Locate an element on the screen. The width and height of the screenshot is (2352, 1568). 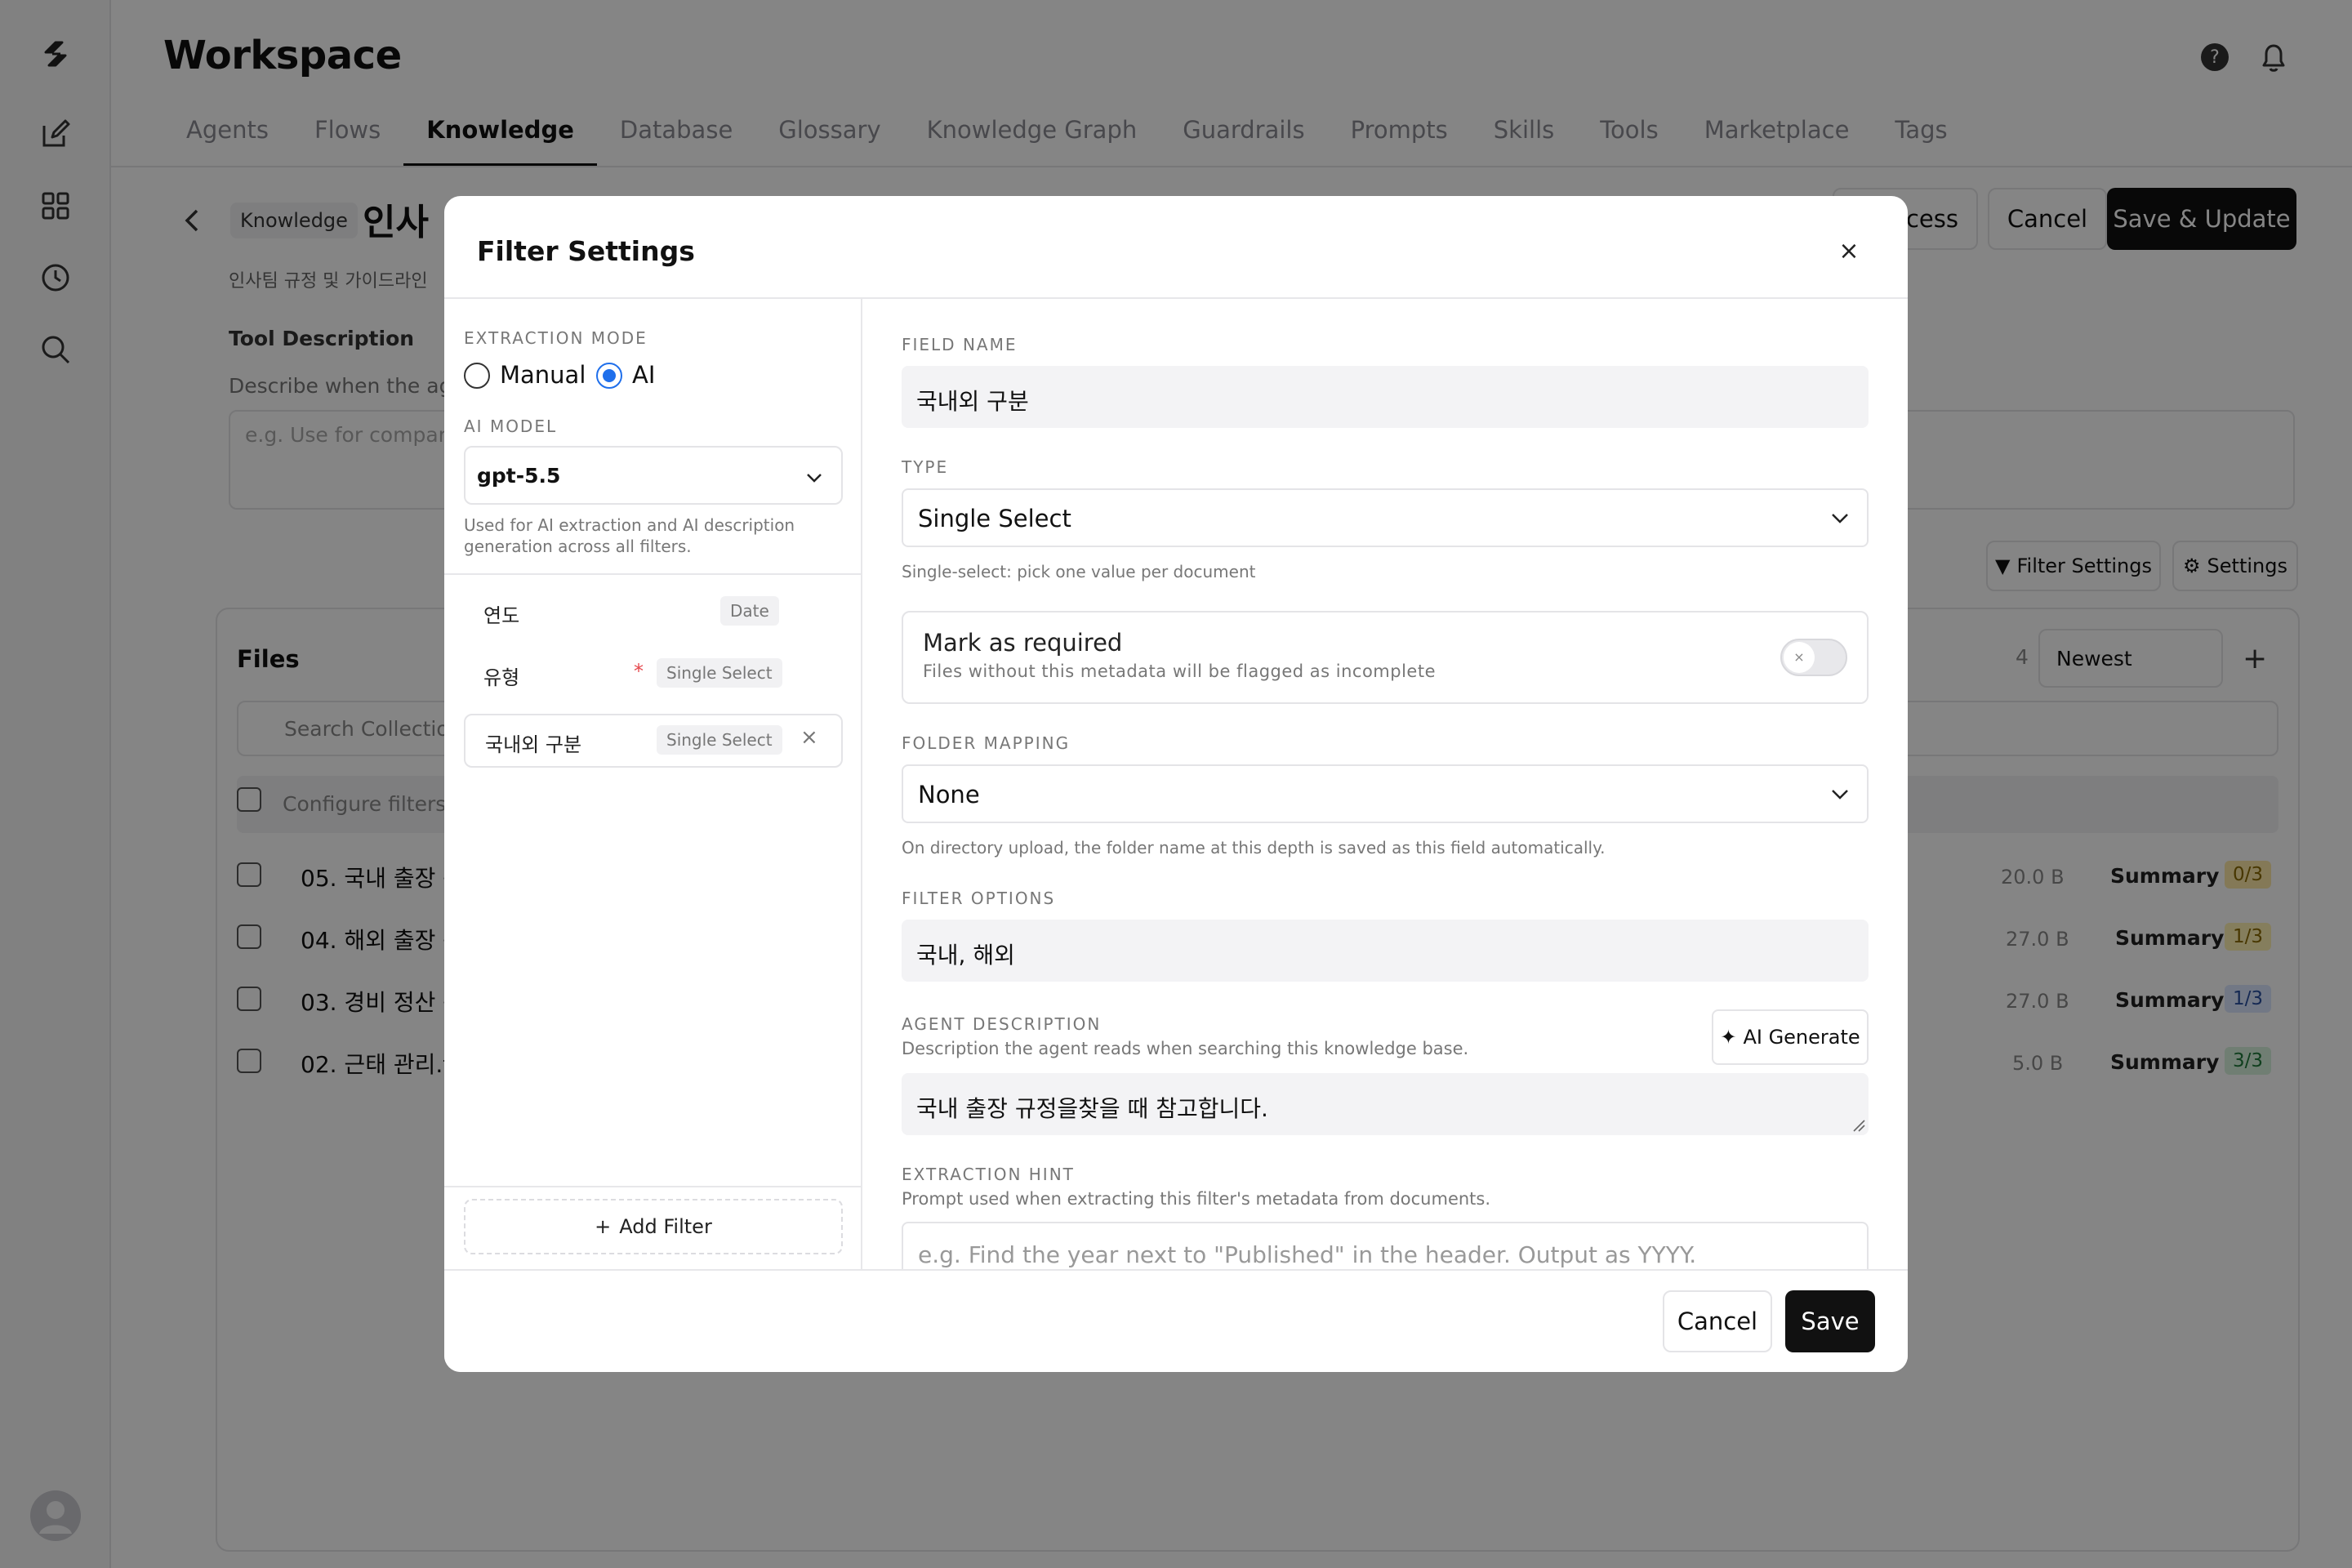
required-card is located at coordinates (1385, 657).